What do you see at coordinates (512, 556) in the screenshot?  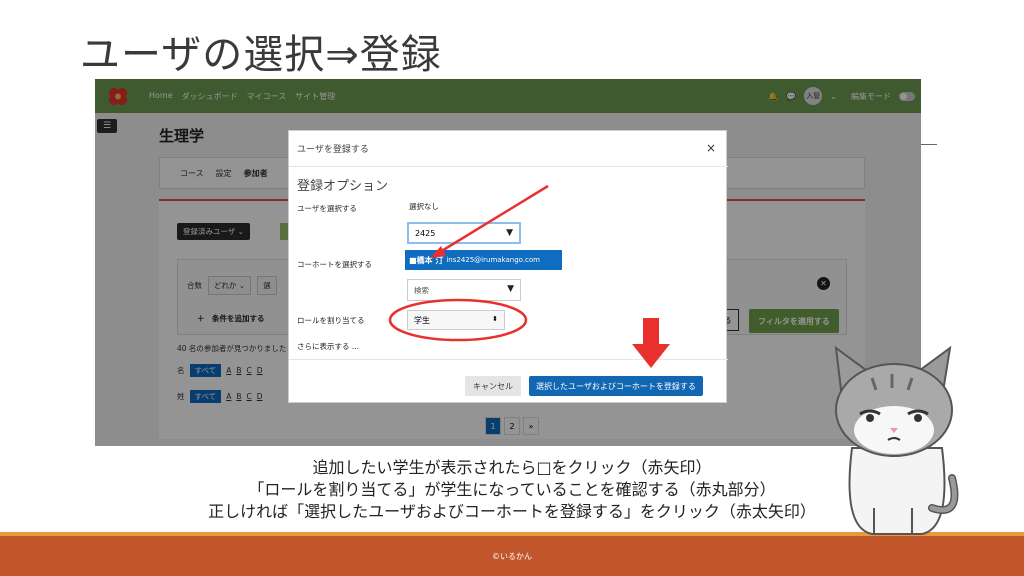 I see `copyright-text: ©いるかん` at bounding box center [512, 556].